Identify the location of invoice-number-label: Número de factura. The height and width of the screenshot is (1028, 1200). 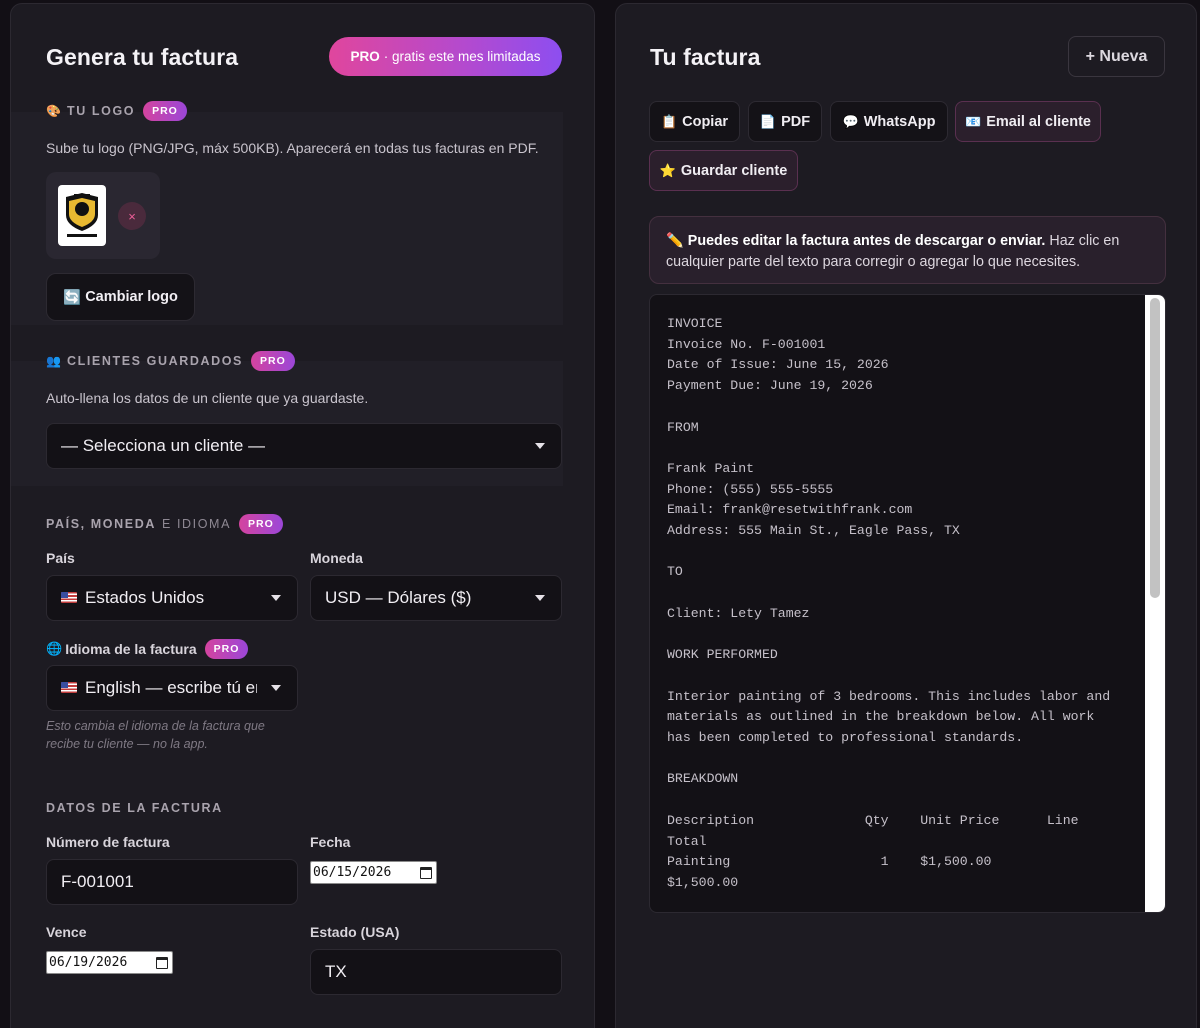
(108, 842).